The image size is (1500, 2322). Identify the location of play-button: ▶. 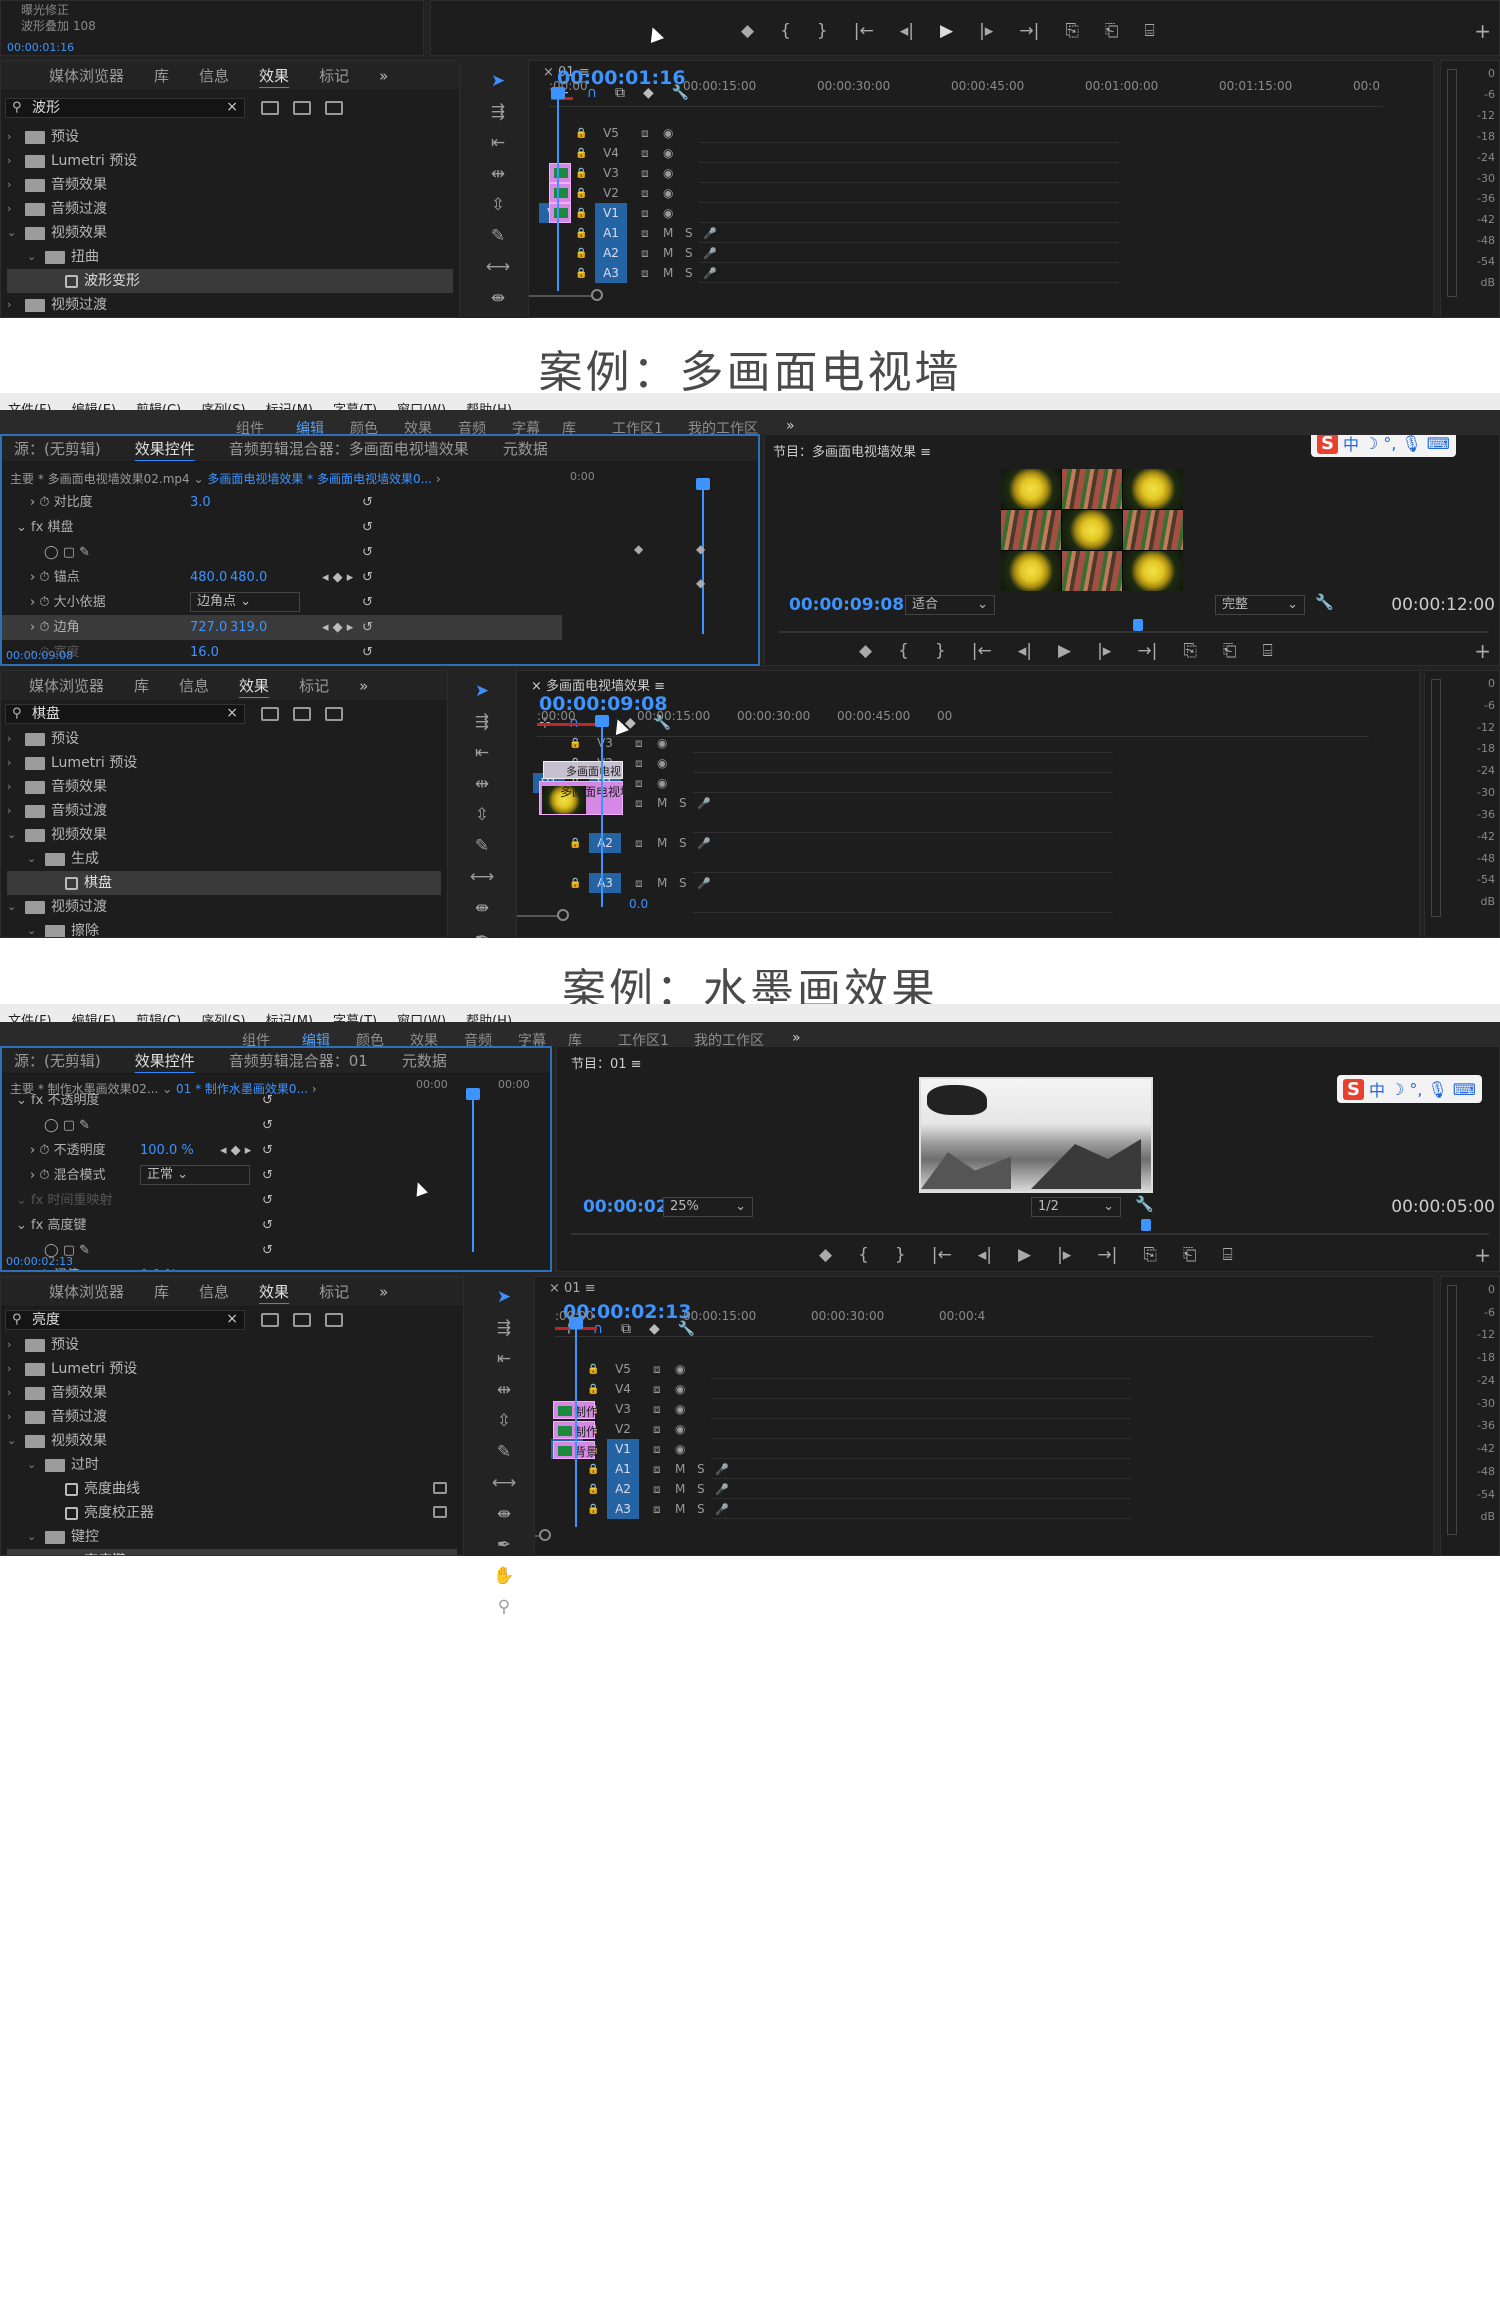
(1064, 651).